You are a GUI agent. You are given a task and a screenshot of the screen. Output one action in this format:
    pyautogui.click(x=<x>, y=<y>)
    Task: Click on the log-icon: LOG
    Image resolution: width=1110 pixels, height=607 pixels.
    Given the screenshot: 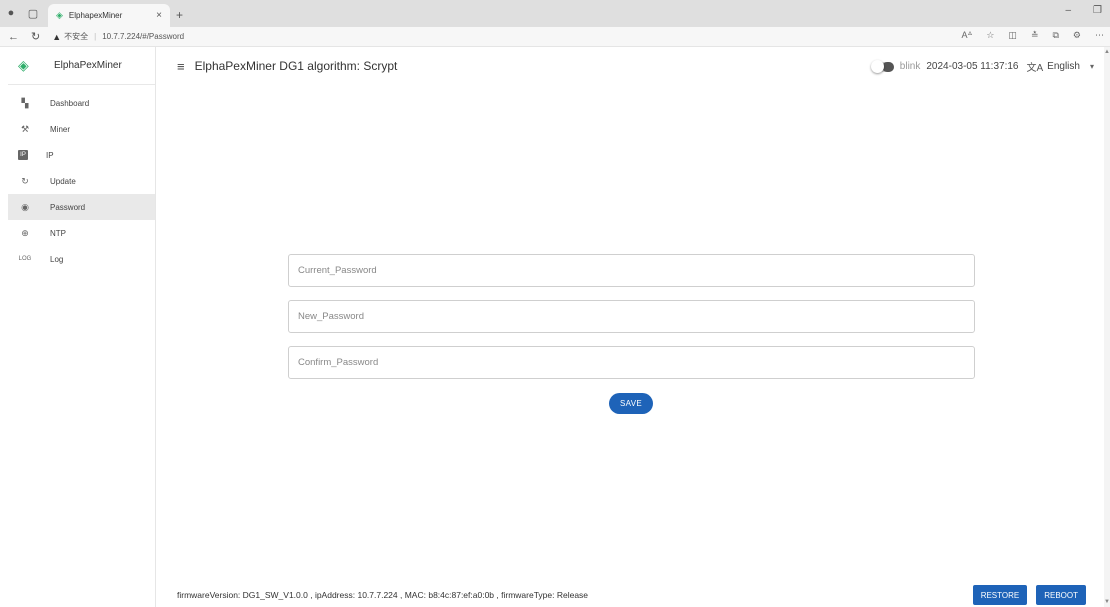 What is the action you would take?
    pyautogui.click(x=25, y=259)
    